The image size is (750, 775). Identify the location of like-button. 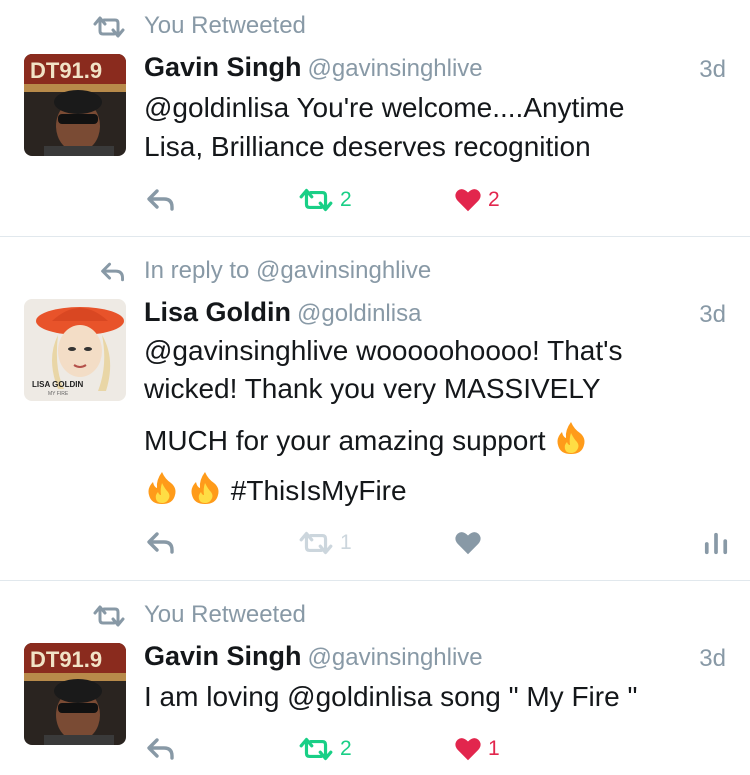
(468, 543).